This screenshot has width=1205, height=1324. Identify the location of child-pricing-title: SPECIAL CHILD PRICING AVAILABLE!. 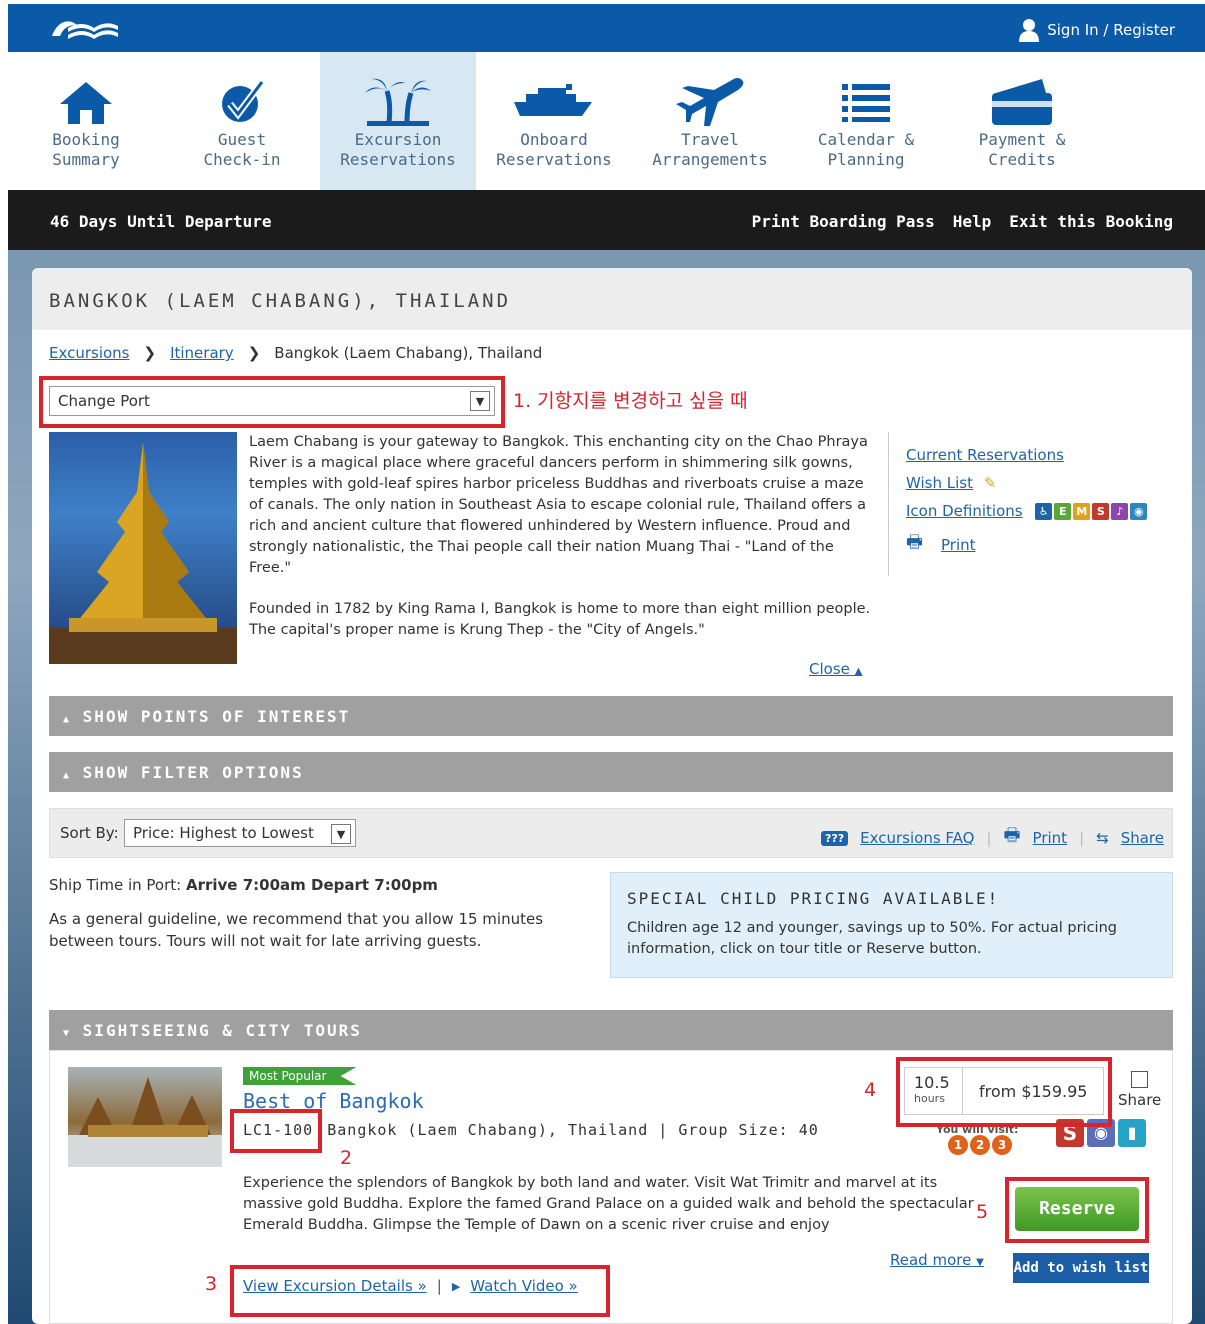
(813, 898).